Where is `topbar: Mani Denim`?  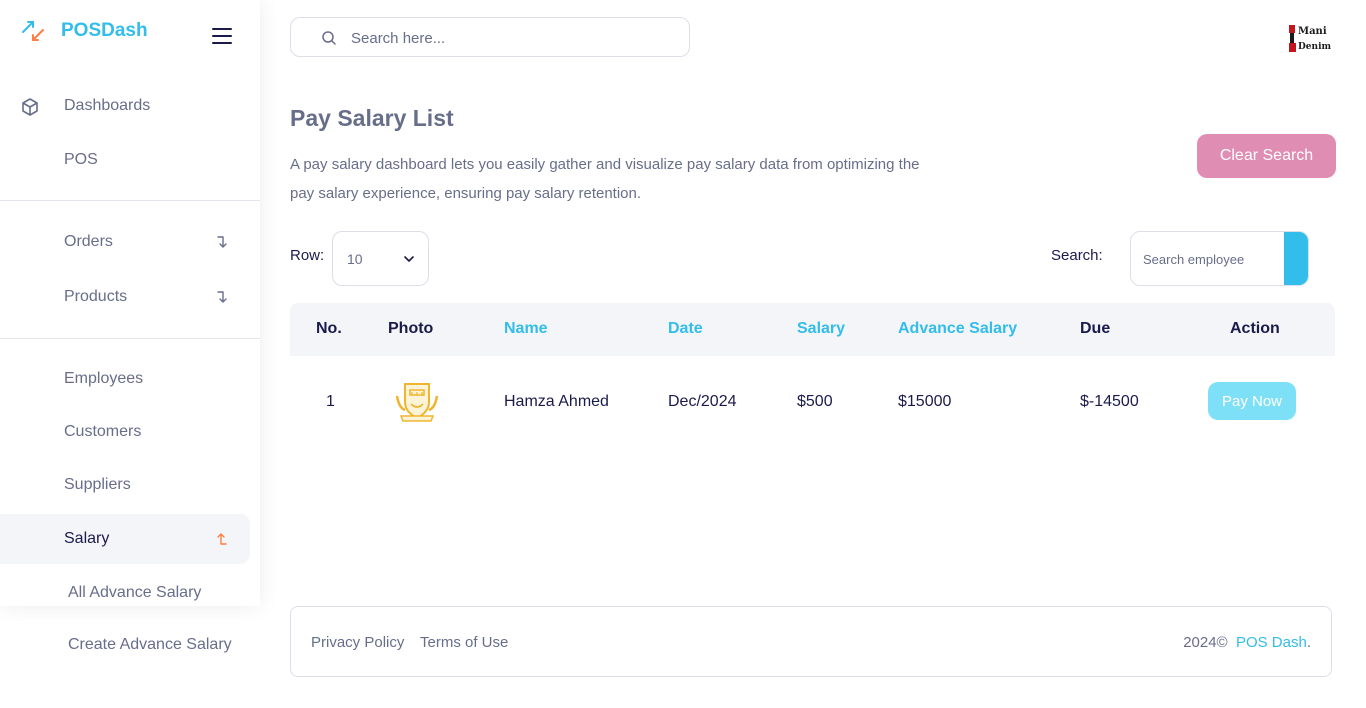
topbar: Mani Denim is located at coordinates (813, 36).